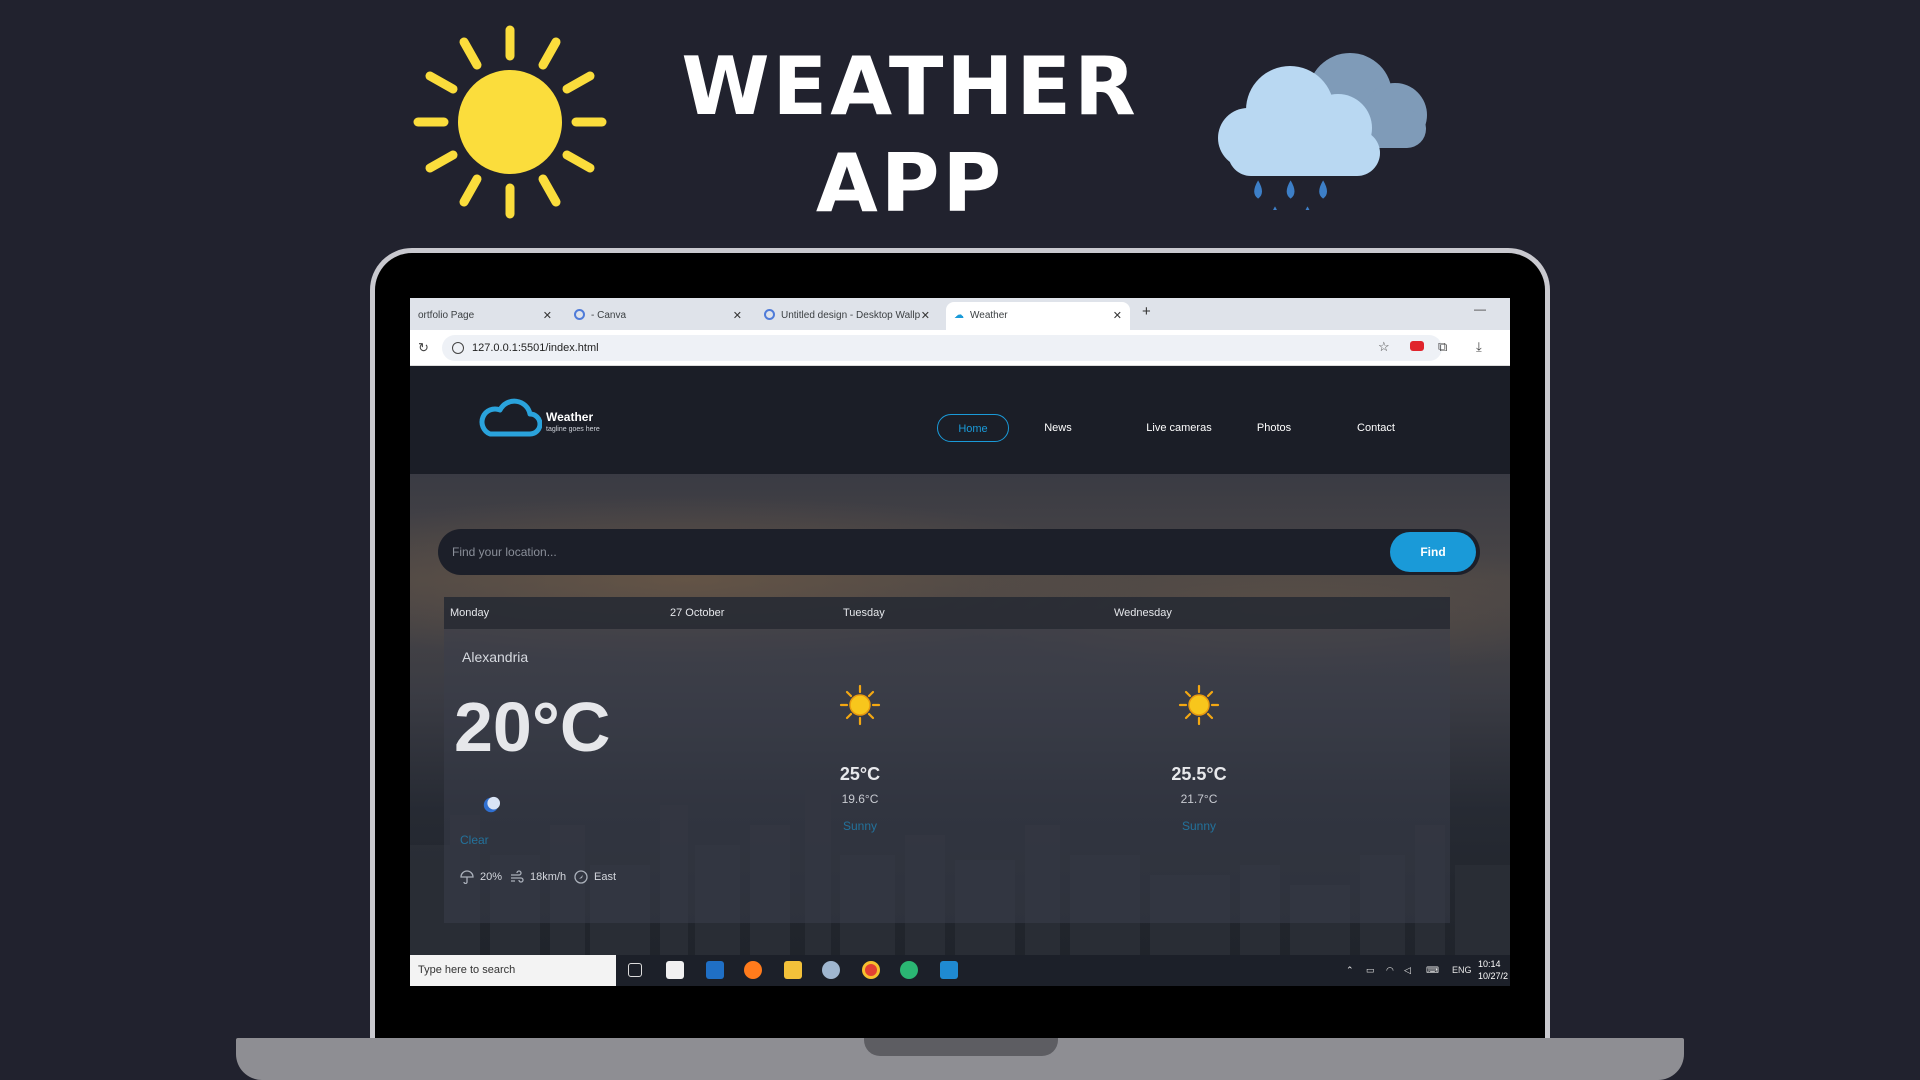 This screenshot has height=1080, width=1920. Describe the element at coordinates (573, 429) in the screenshot. I see `logo-tagline: tagline goes here` at that location.